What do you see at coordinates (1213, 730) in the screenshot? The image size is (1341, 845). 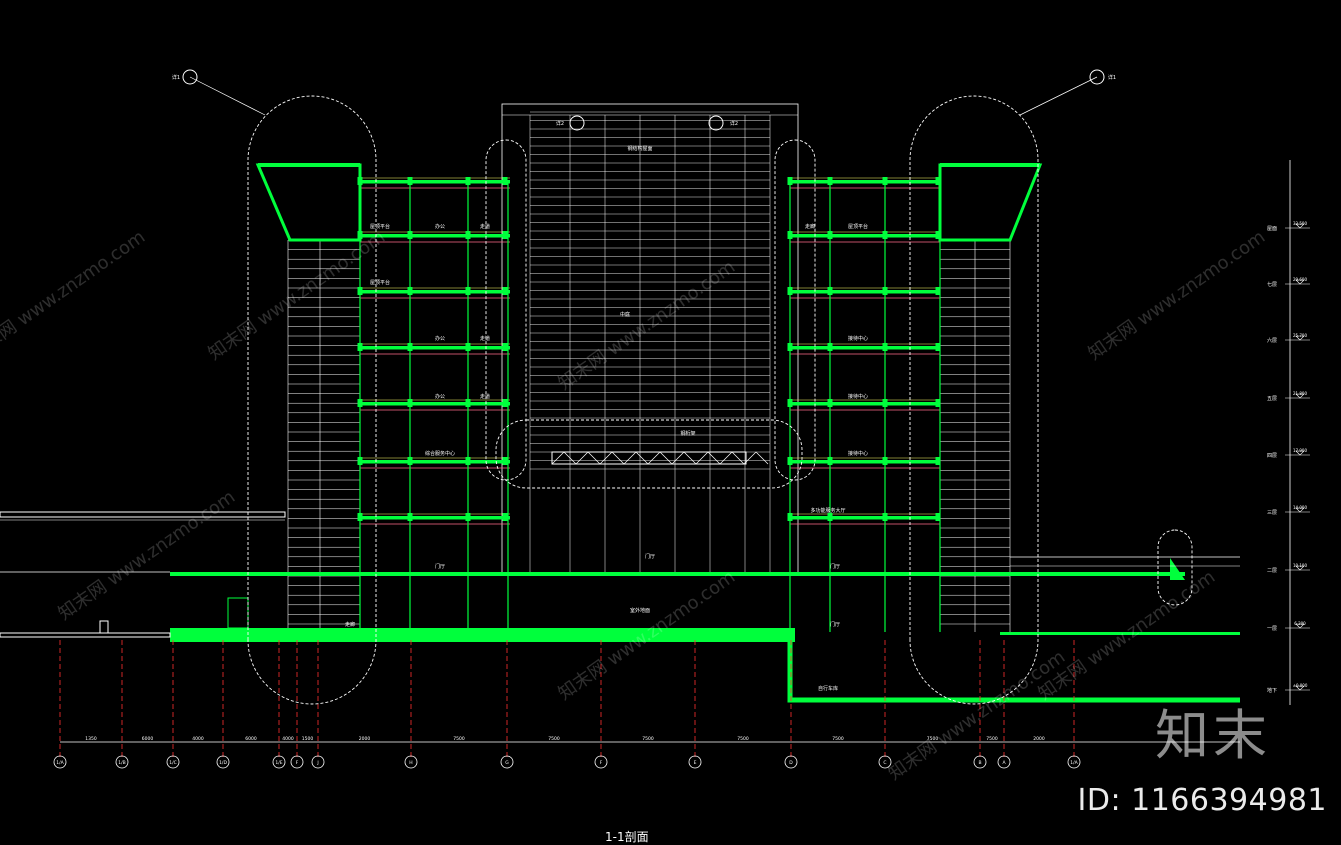 I see `watermark-logo: 知末` at bounding box center [1213, 730].